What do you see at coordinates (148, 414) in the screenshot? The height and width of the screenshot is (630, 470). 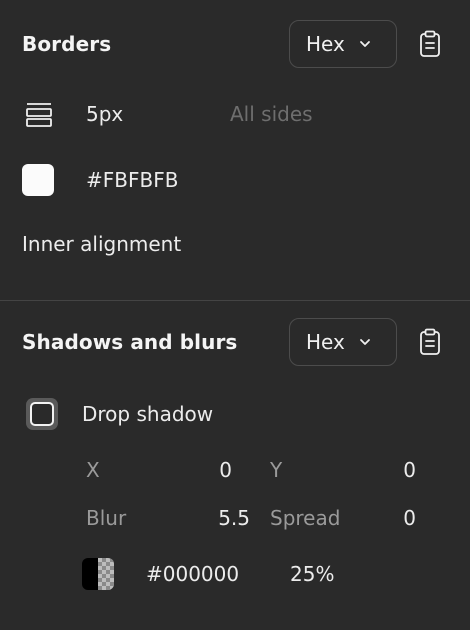 I see `drop-shadow-label: Drop shadow` at bounding box center [148, 414].